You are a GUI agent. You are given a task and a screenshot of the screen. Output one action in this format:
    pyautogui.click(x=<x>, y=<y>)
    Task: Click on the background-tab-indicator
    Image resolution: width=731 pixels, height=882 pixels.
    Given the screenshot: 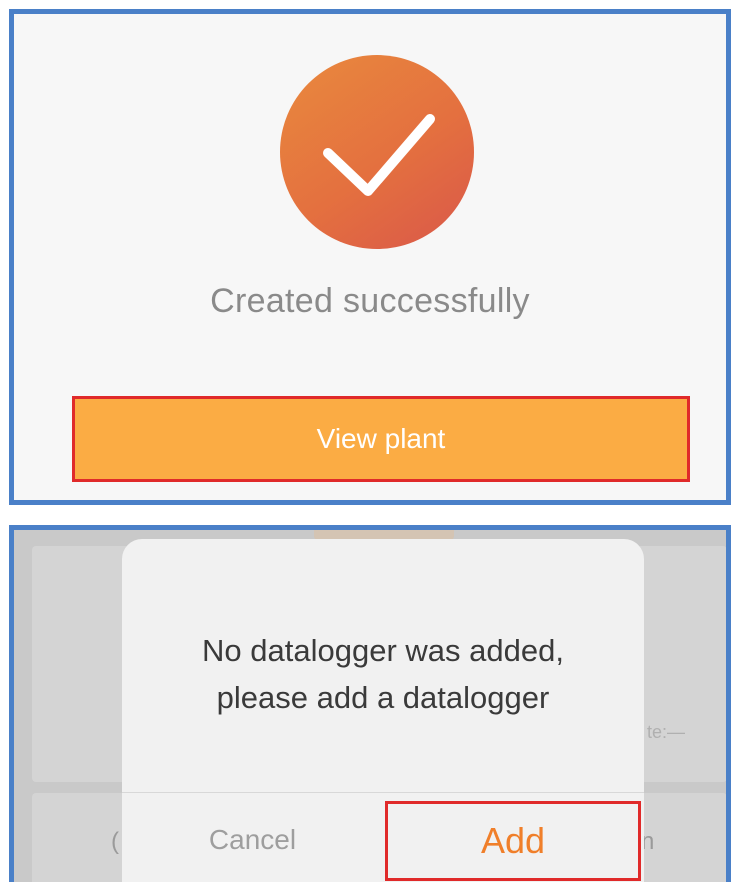 What is the action you would take?
    pyautogui.click(x=384, y=535)
    